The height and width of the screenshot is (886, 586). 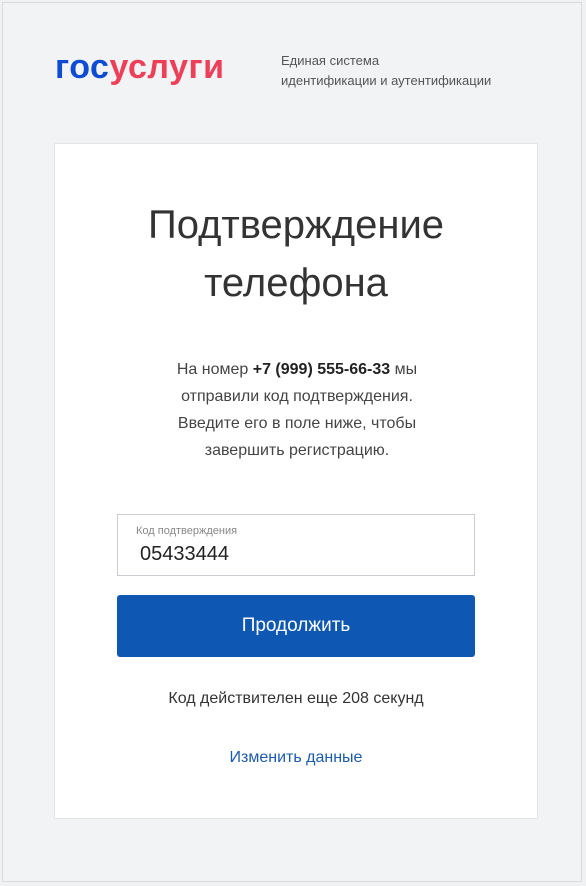 I want to click on code-timer-text: Код действителен еще 208 секунд, so click(x=296, y=698).